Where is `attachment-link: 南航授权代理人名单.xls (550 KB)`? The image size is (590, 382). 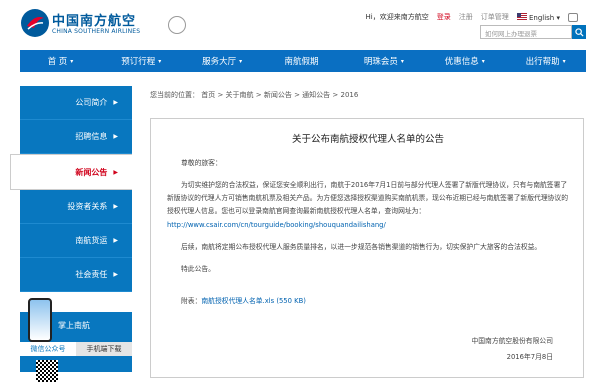
attachment-link: 南航授权代理人名单.xls (550 KB) is located at coordinates (253, 301).